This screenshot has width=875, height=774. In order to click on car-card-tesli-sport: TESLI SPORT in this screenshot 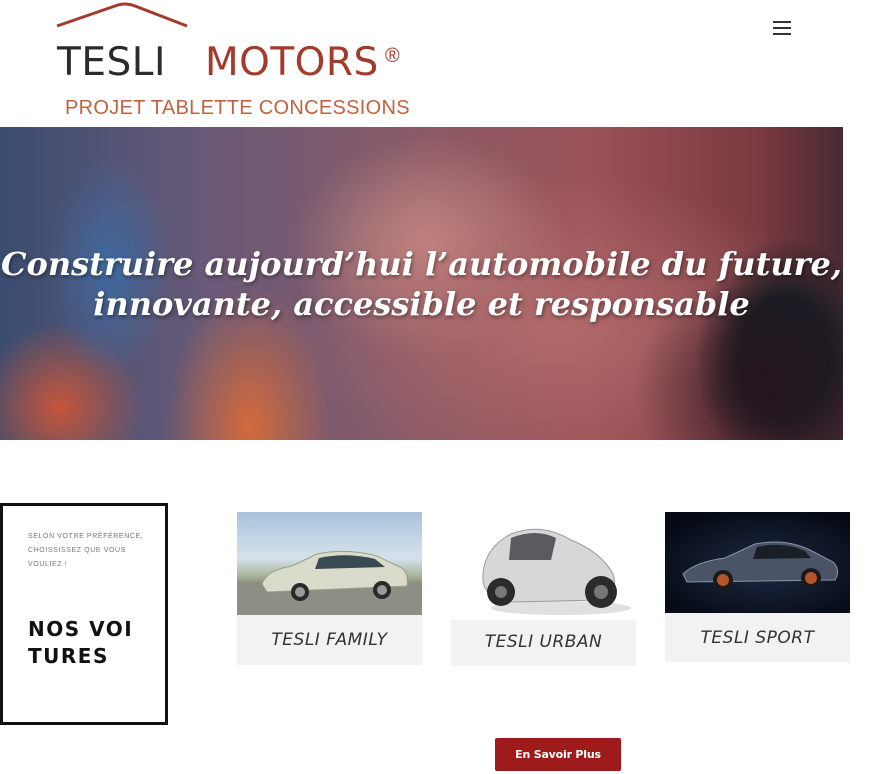, I will do `click(757, 587)`.